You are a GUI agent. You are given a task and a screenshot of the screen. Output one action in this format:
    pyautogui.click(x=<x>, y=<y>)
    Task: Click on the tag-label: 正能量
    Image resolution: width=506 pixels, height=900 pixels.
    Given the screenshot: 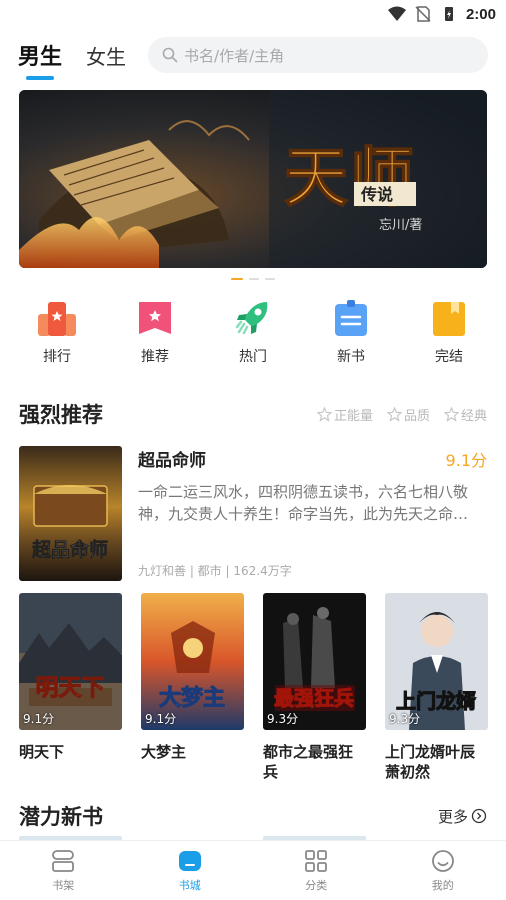 What is the action you would take?
    pyautogui.click(x=353, y=416)
    